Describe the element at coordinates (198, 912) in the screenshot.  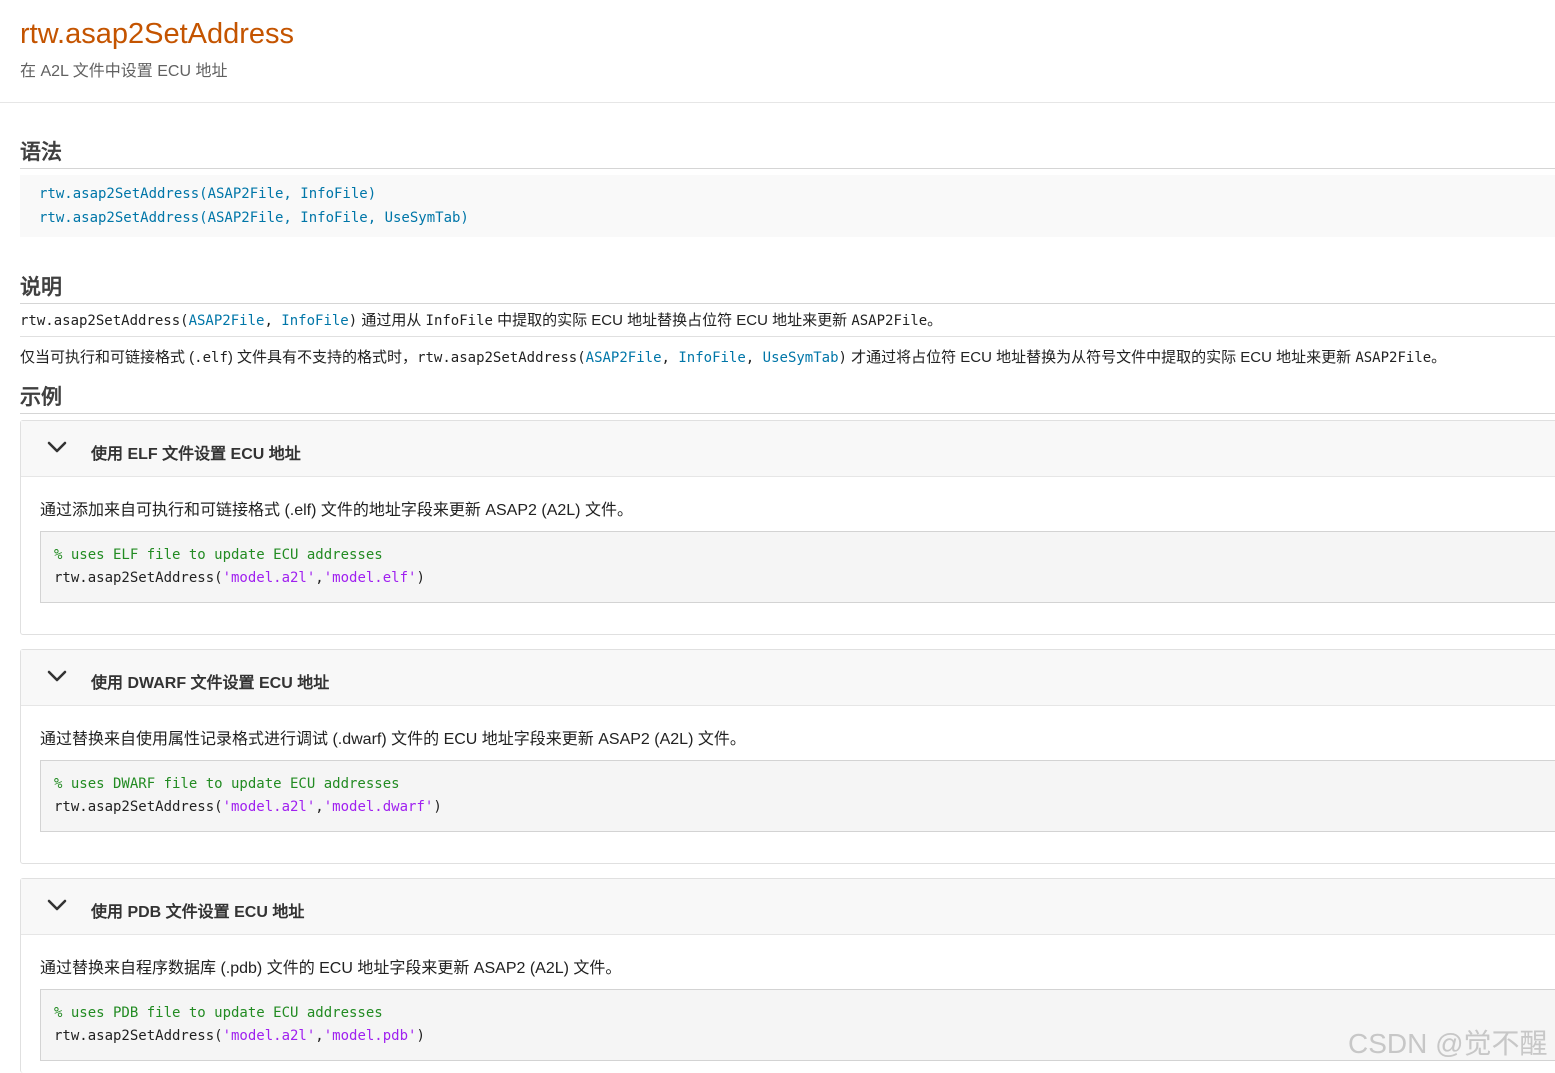
I see `example-title: 使用 PDB 文件设置 ECU 地址` at that location.